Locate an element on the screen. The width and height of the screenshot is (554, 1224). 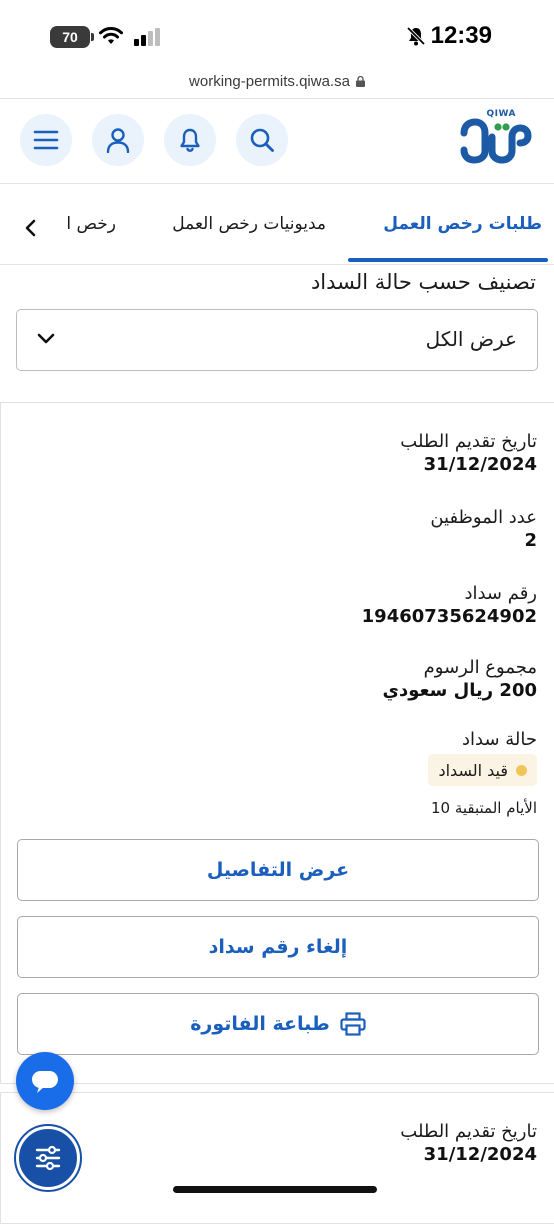
payment-status-field: حالة سداد is located at coordinates (499, 739).